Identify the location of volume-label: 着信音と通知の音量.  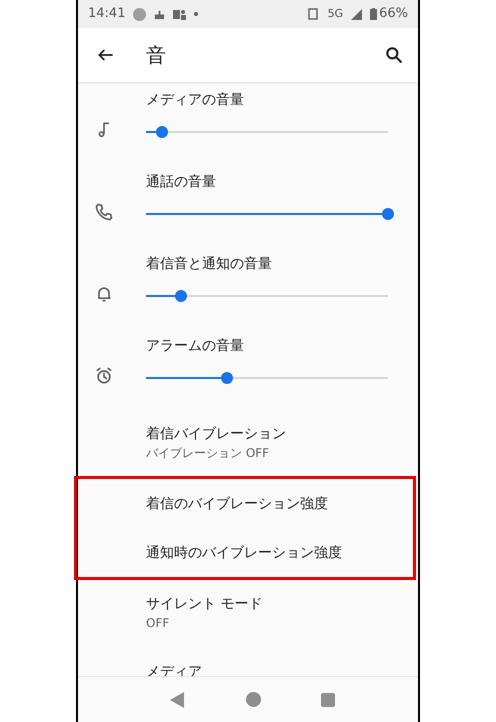
(209, 264).